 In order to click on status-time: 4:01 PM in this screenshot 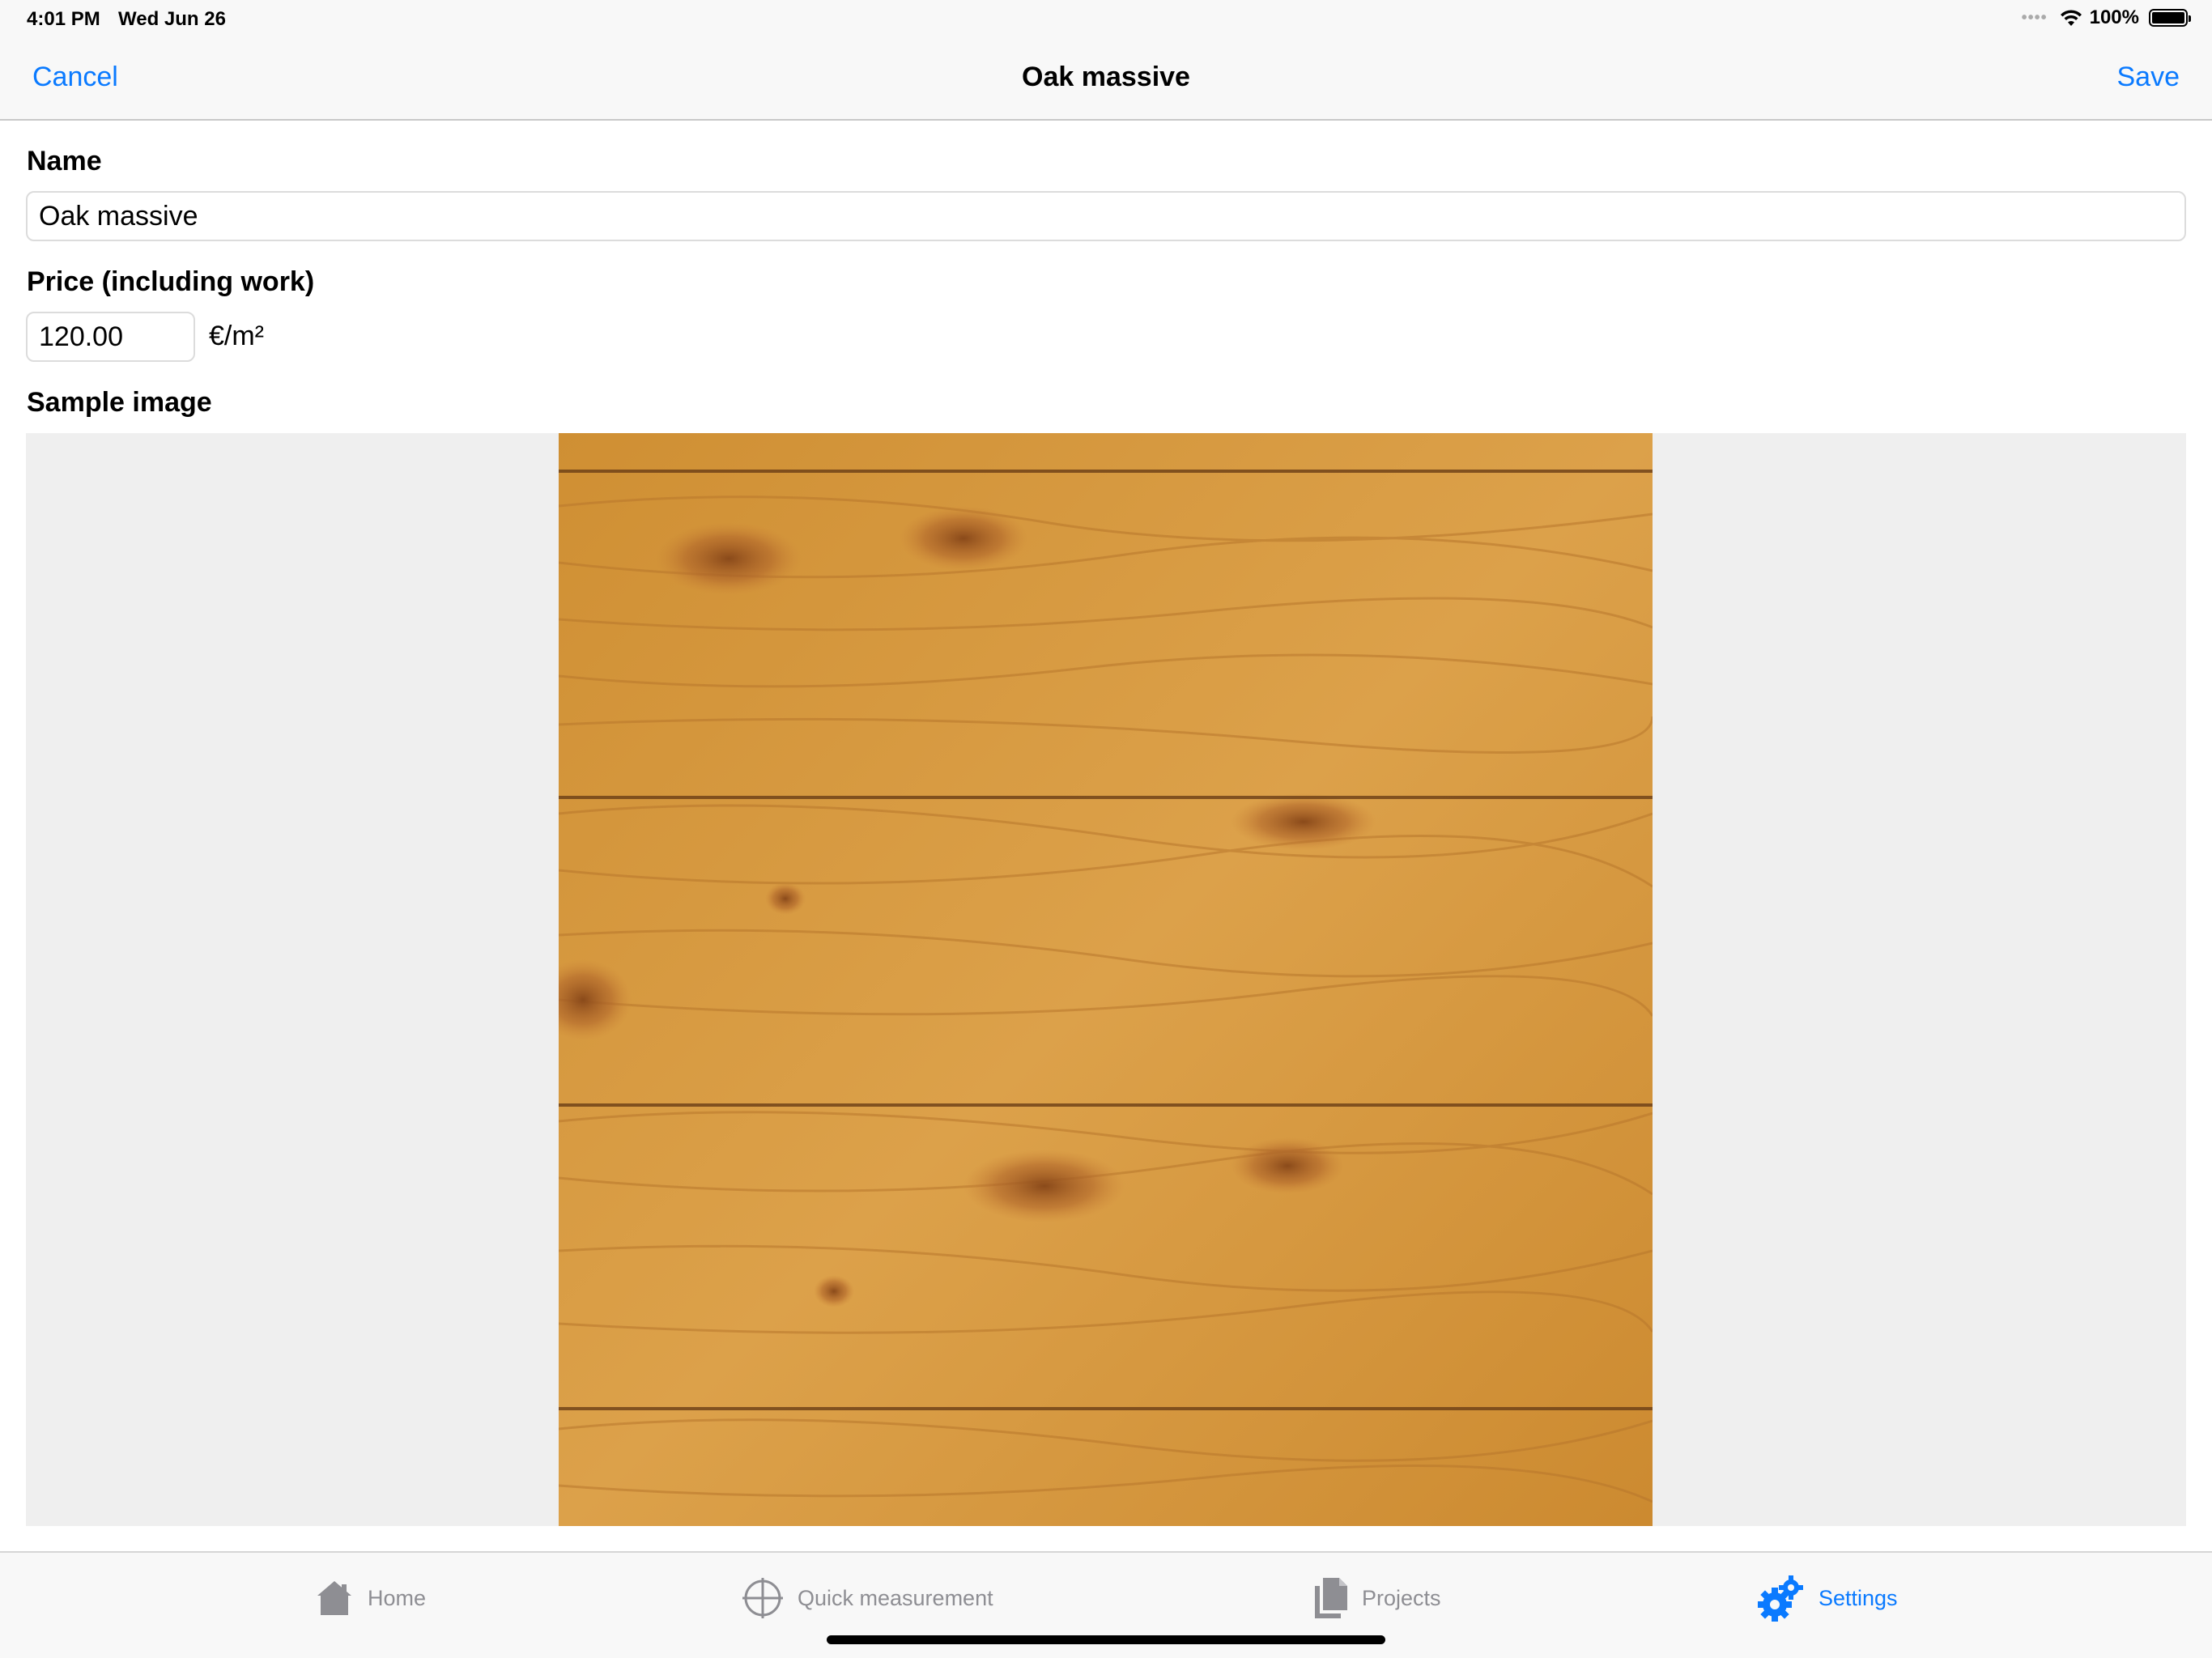, I will do `click(64, 19)`.